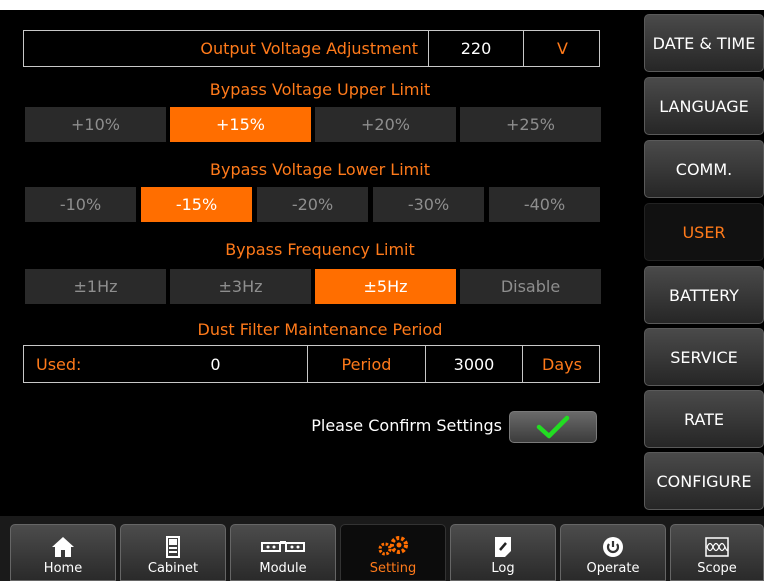 This screenshot has width=764, height=581. Describe the element at coordinates (320, 169) in the screenshot. I see `bypass-lower-title: Bypass Voltage Lower Limit` at that location.